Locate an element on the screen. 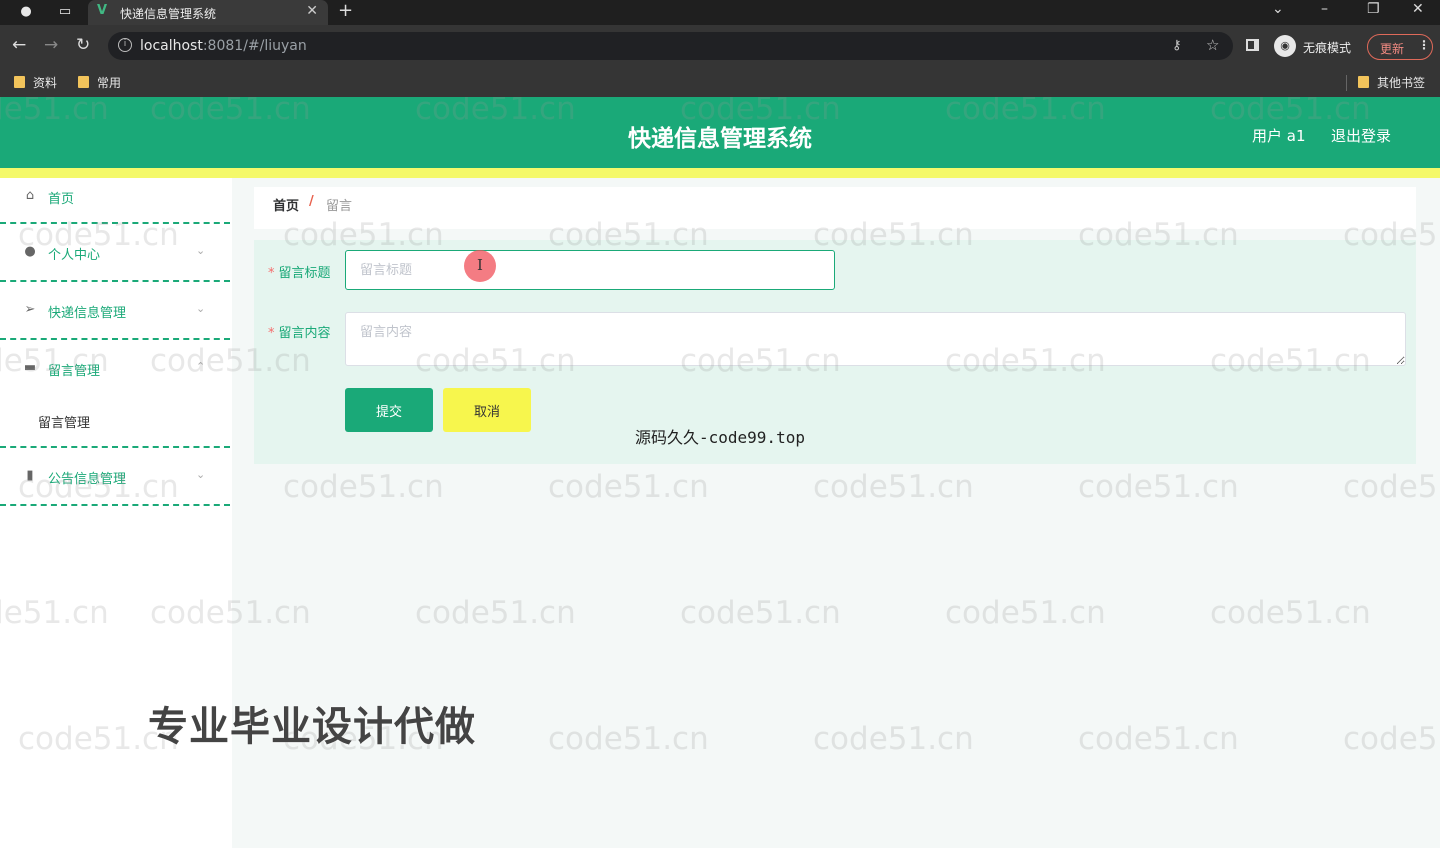 The image size is (1440, 848). home-icon: ⌂ is located at coordinates (30, 195).